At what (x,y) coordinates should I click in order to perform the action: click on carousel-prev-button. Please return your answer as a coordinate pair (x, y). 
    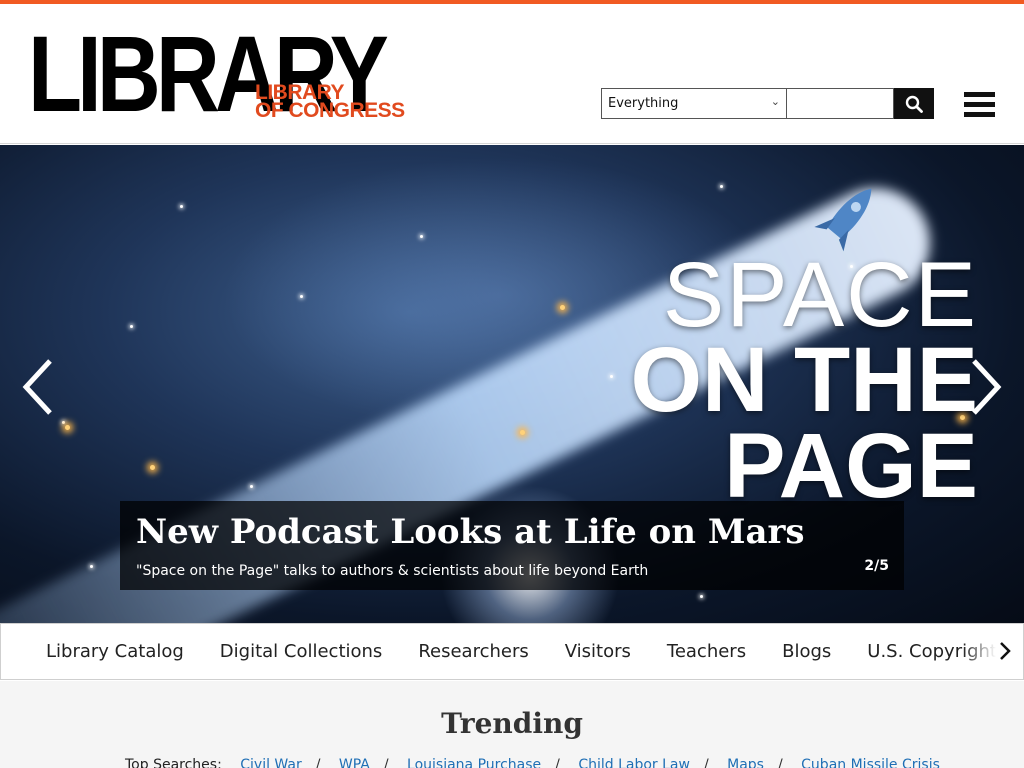
    Looking at the image, I should click on (38, 387).